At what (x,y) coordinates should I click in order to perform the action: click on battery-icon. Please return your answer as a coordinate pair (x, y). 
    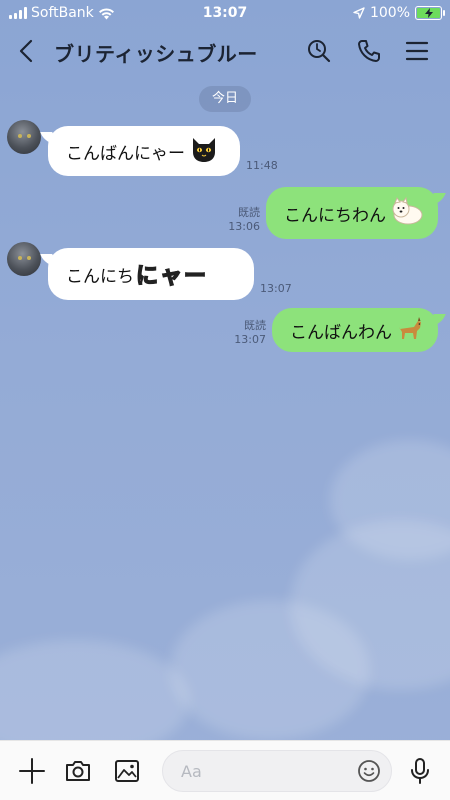
    Looking at the image, I should click on (430, 13).